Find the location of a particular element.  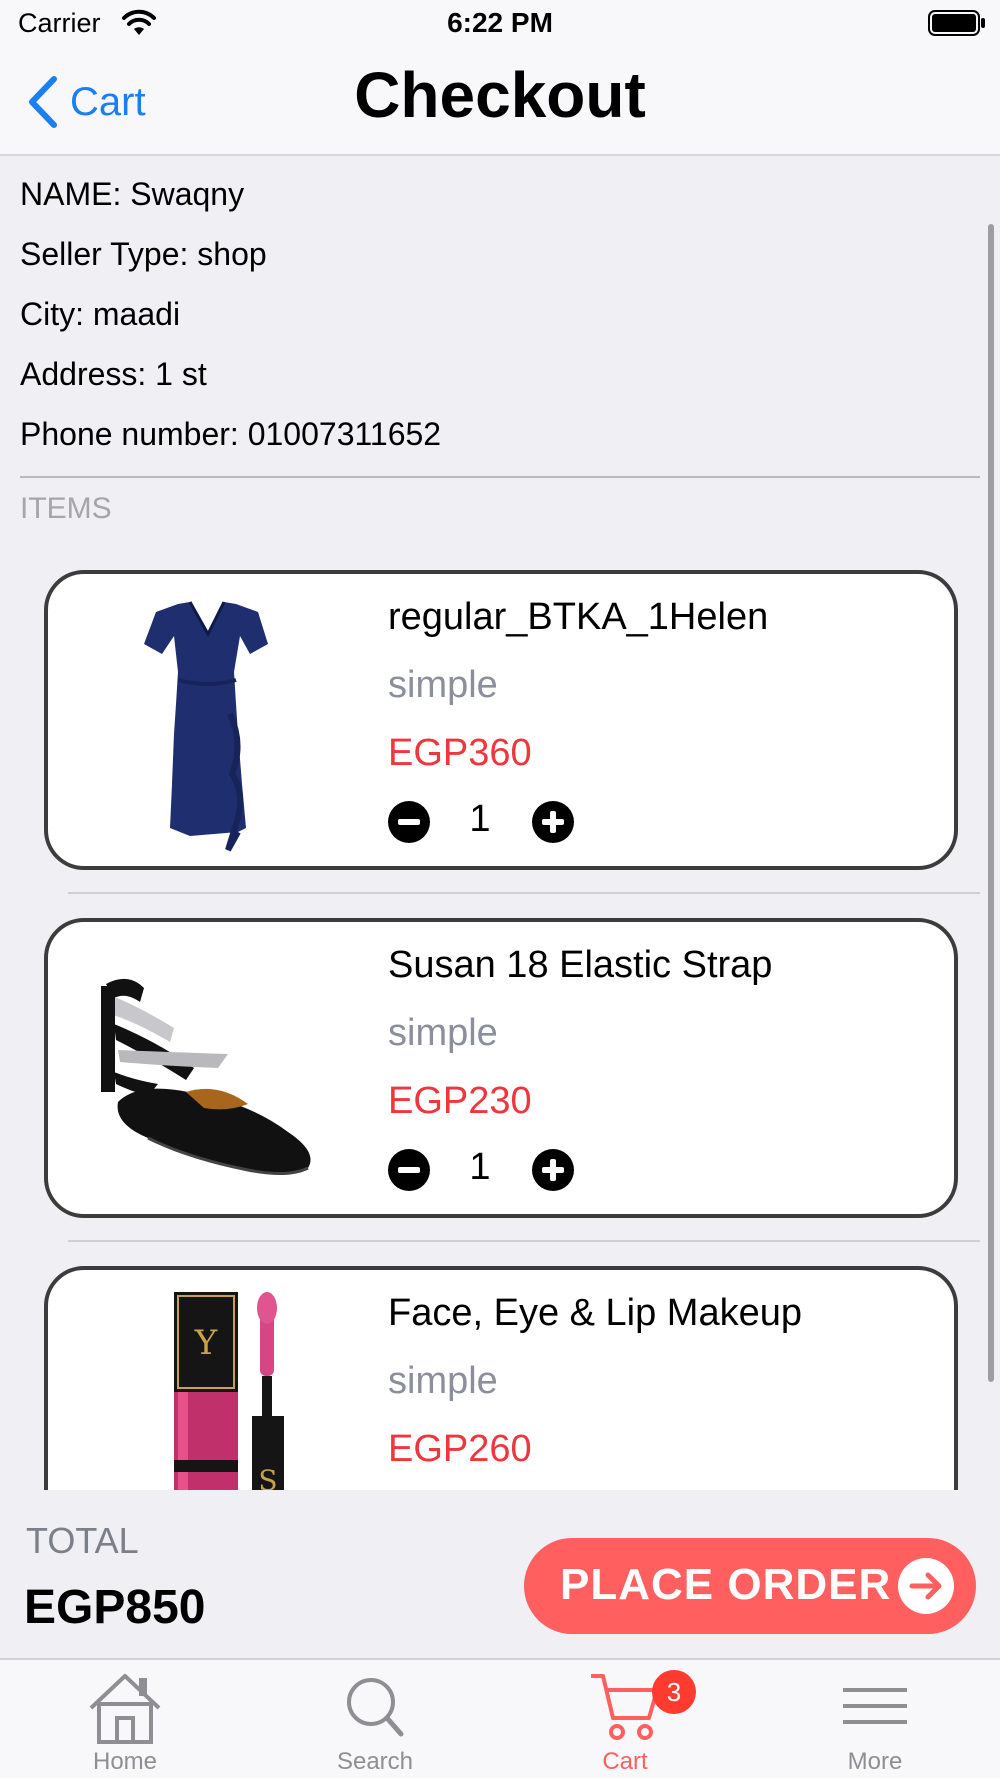

tab-search: Search is located at coordinates (375, 1719).